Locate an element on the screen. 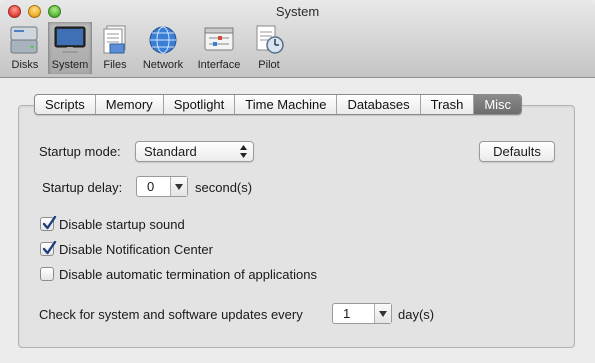 The height and width of the screenshot is (363, 595). pilot-icon is located at coordinates (270, 39).